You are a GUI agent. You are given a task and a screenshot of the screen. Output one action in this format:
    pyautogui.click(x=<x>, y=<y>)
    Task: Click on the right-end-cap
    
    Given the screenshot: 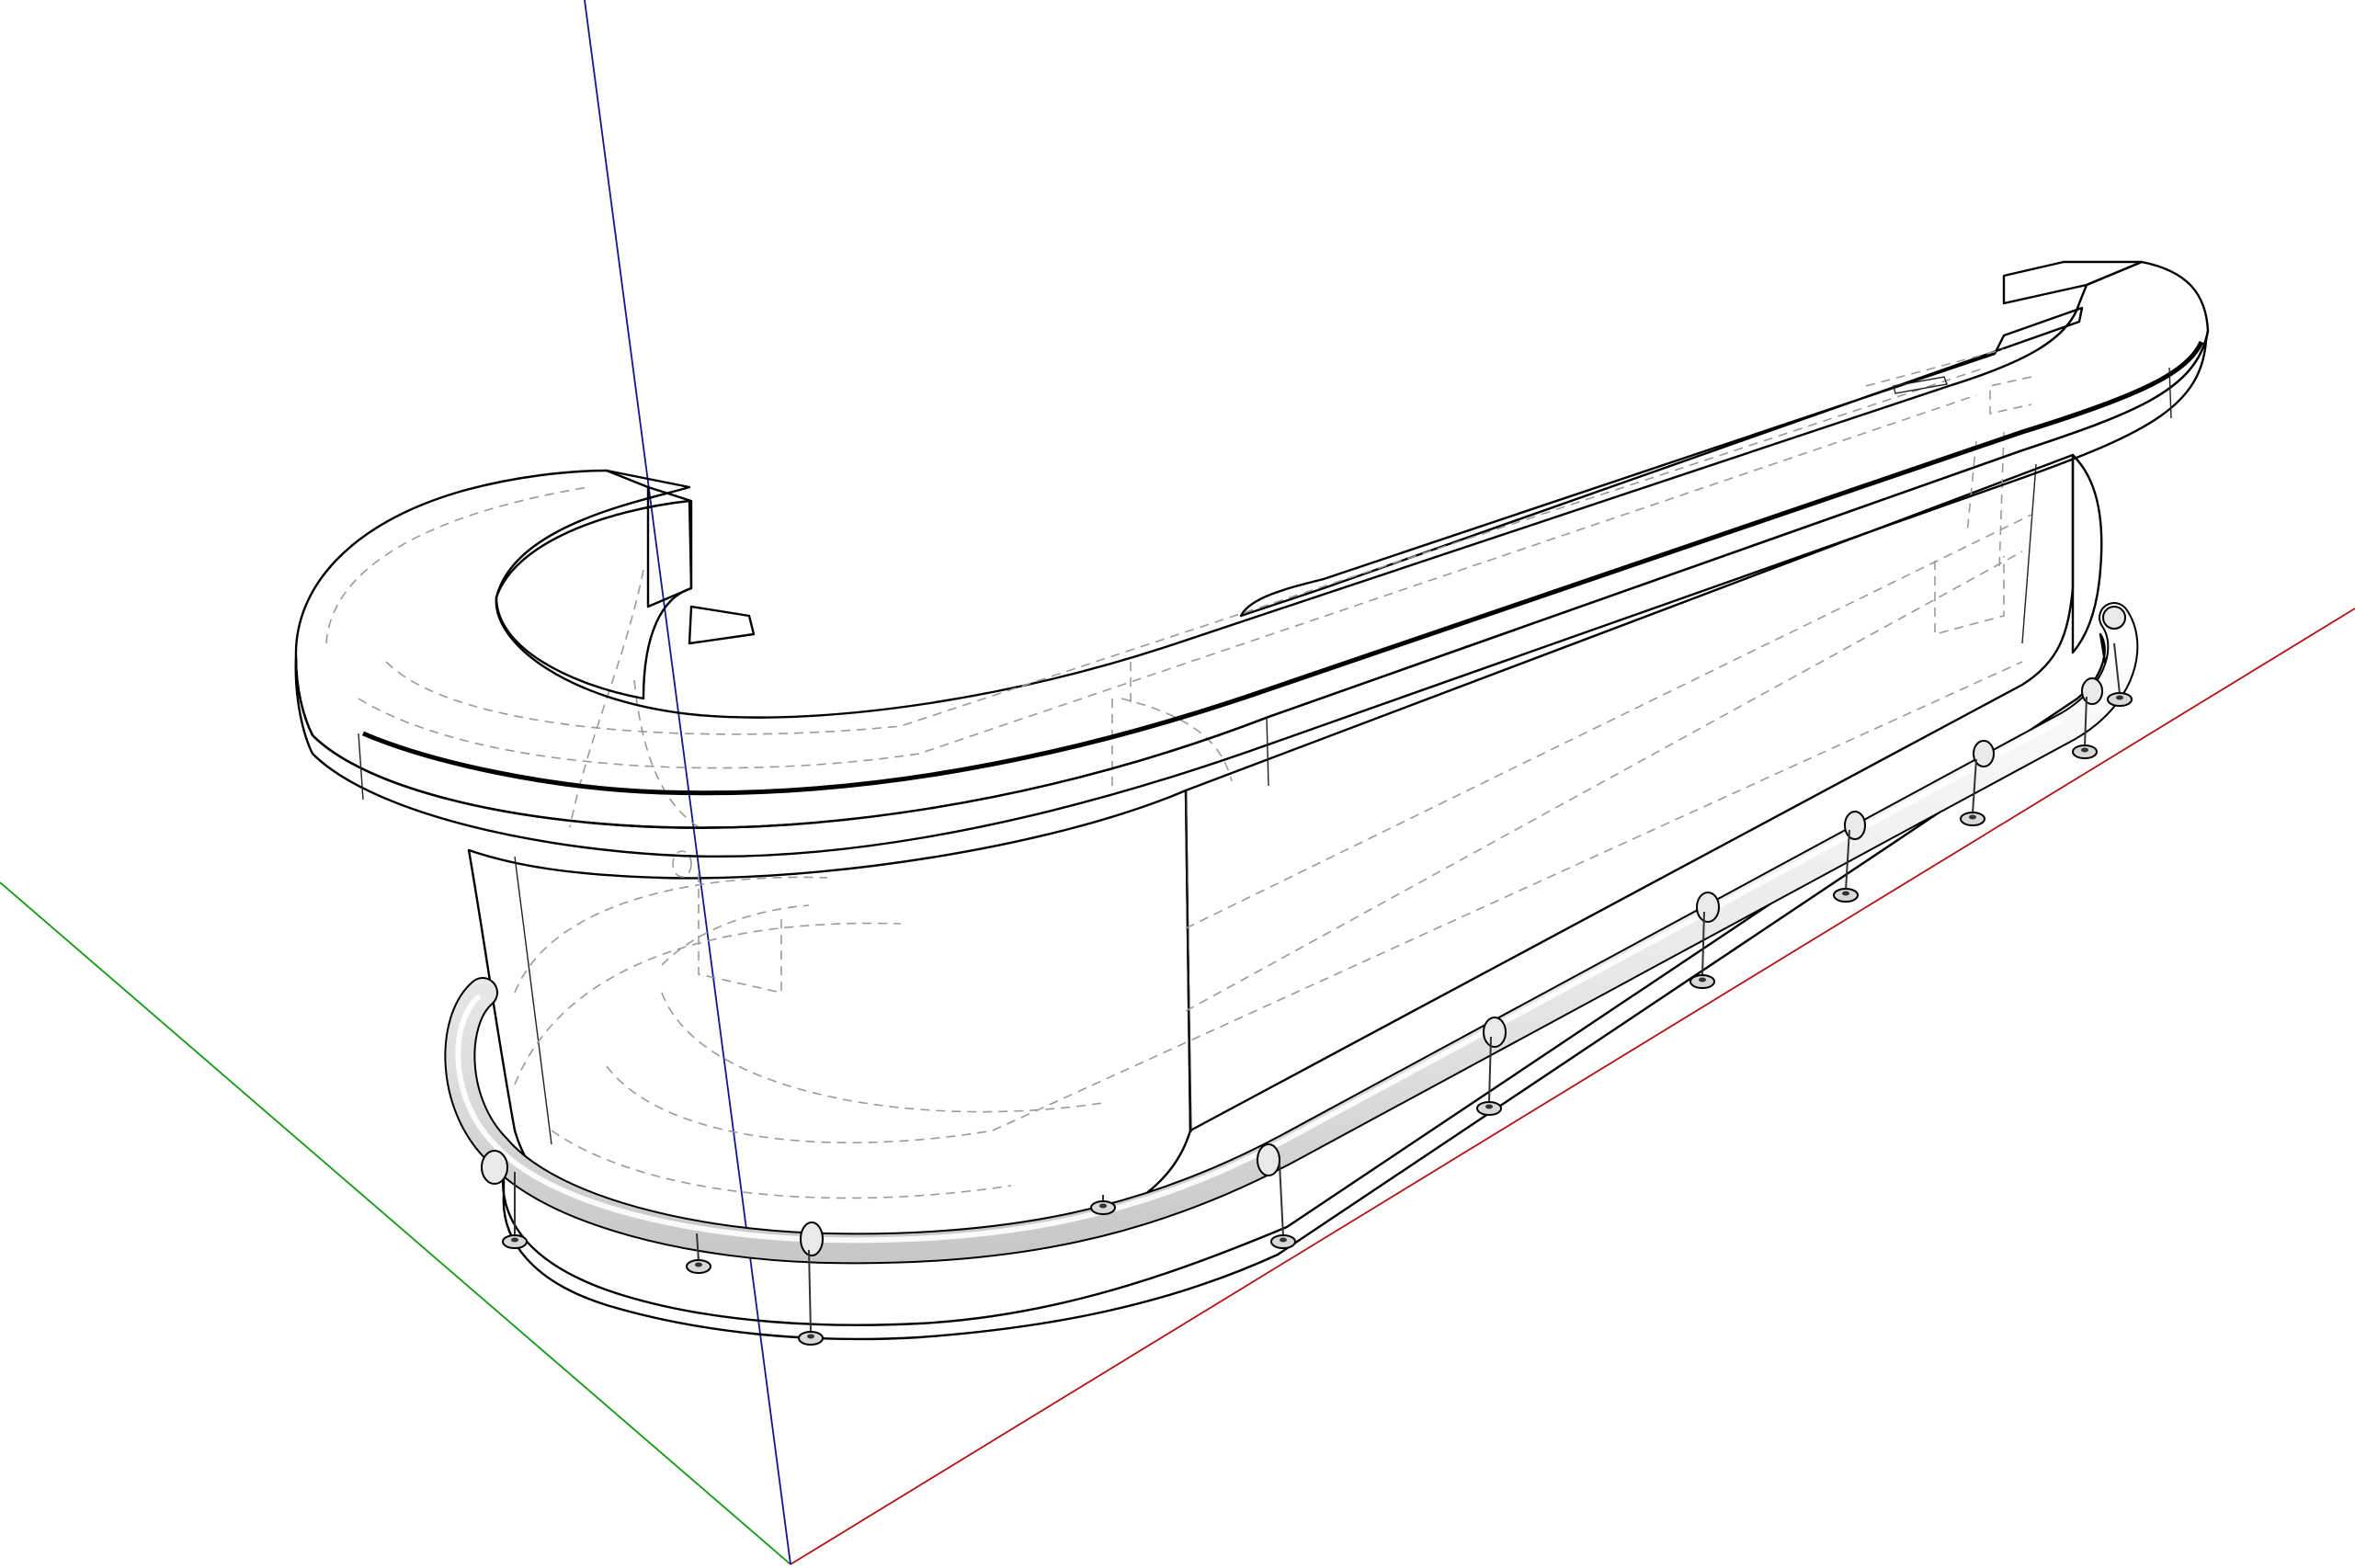 What is the action you would take?
    pyautogui.click(x=2087, y=553)
    